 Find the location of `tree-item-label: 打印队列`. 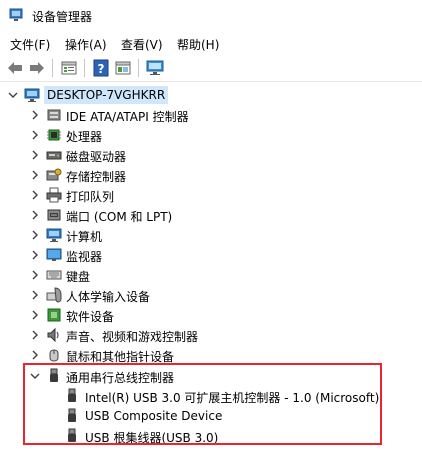

tree-item-label: 打印队列 is located at coordinates (90, 197).